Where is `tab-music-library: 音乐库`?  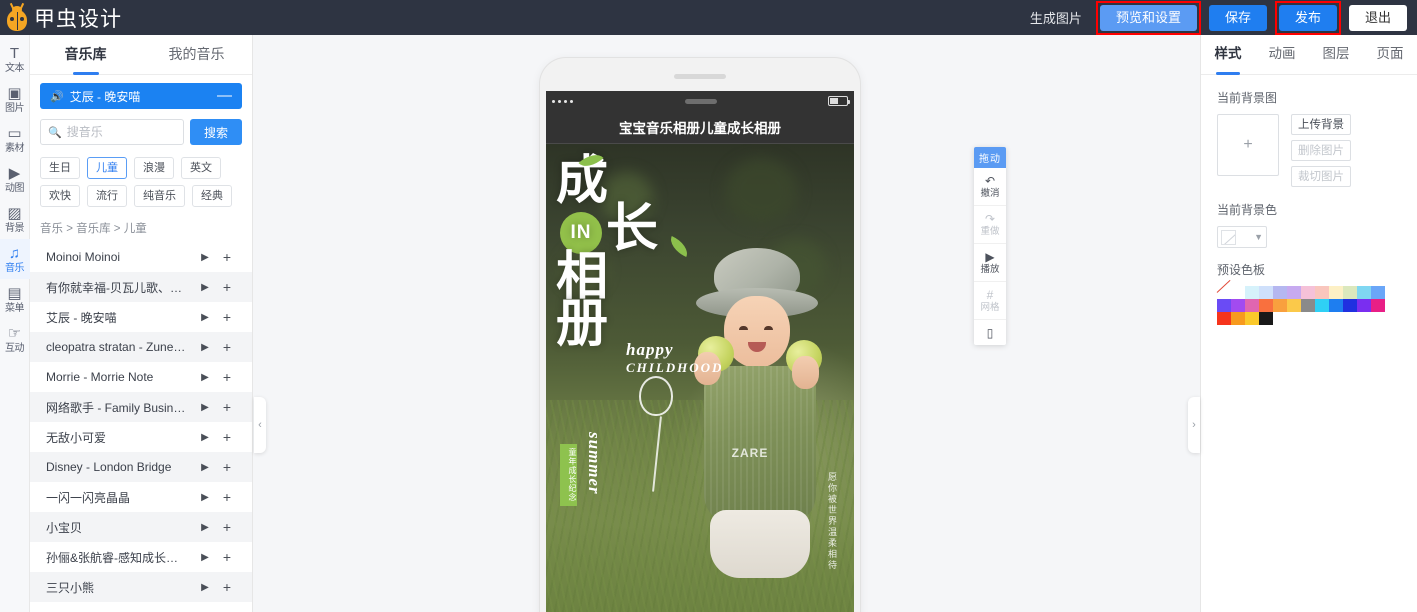 tab-music-library: 音乐库 is located at coordinates (85, 54).